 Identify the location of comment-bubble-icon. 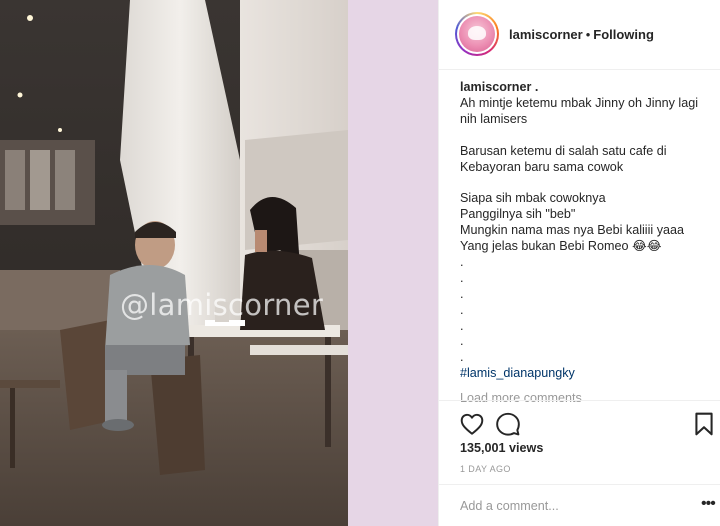
(508, 424).